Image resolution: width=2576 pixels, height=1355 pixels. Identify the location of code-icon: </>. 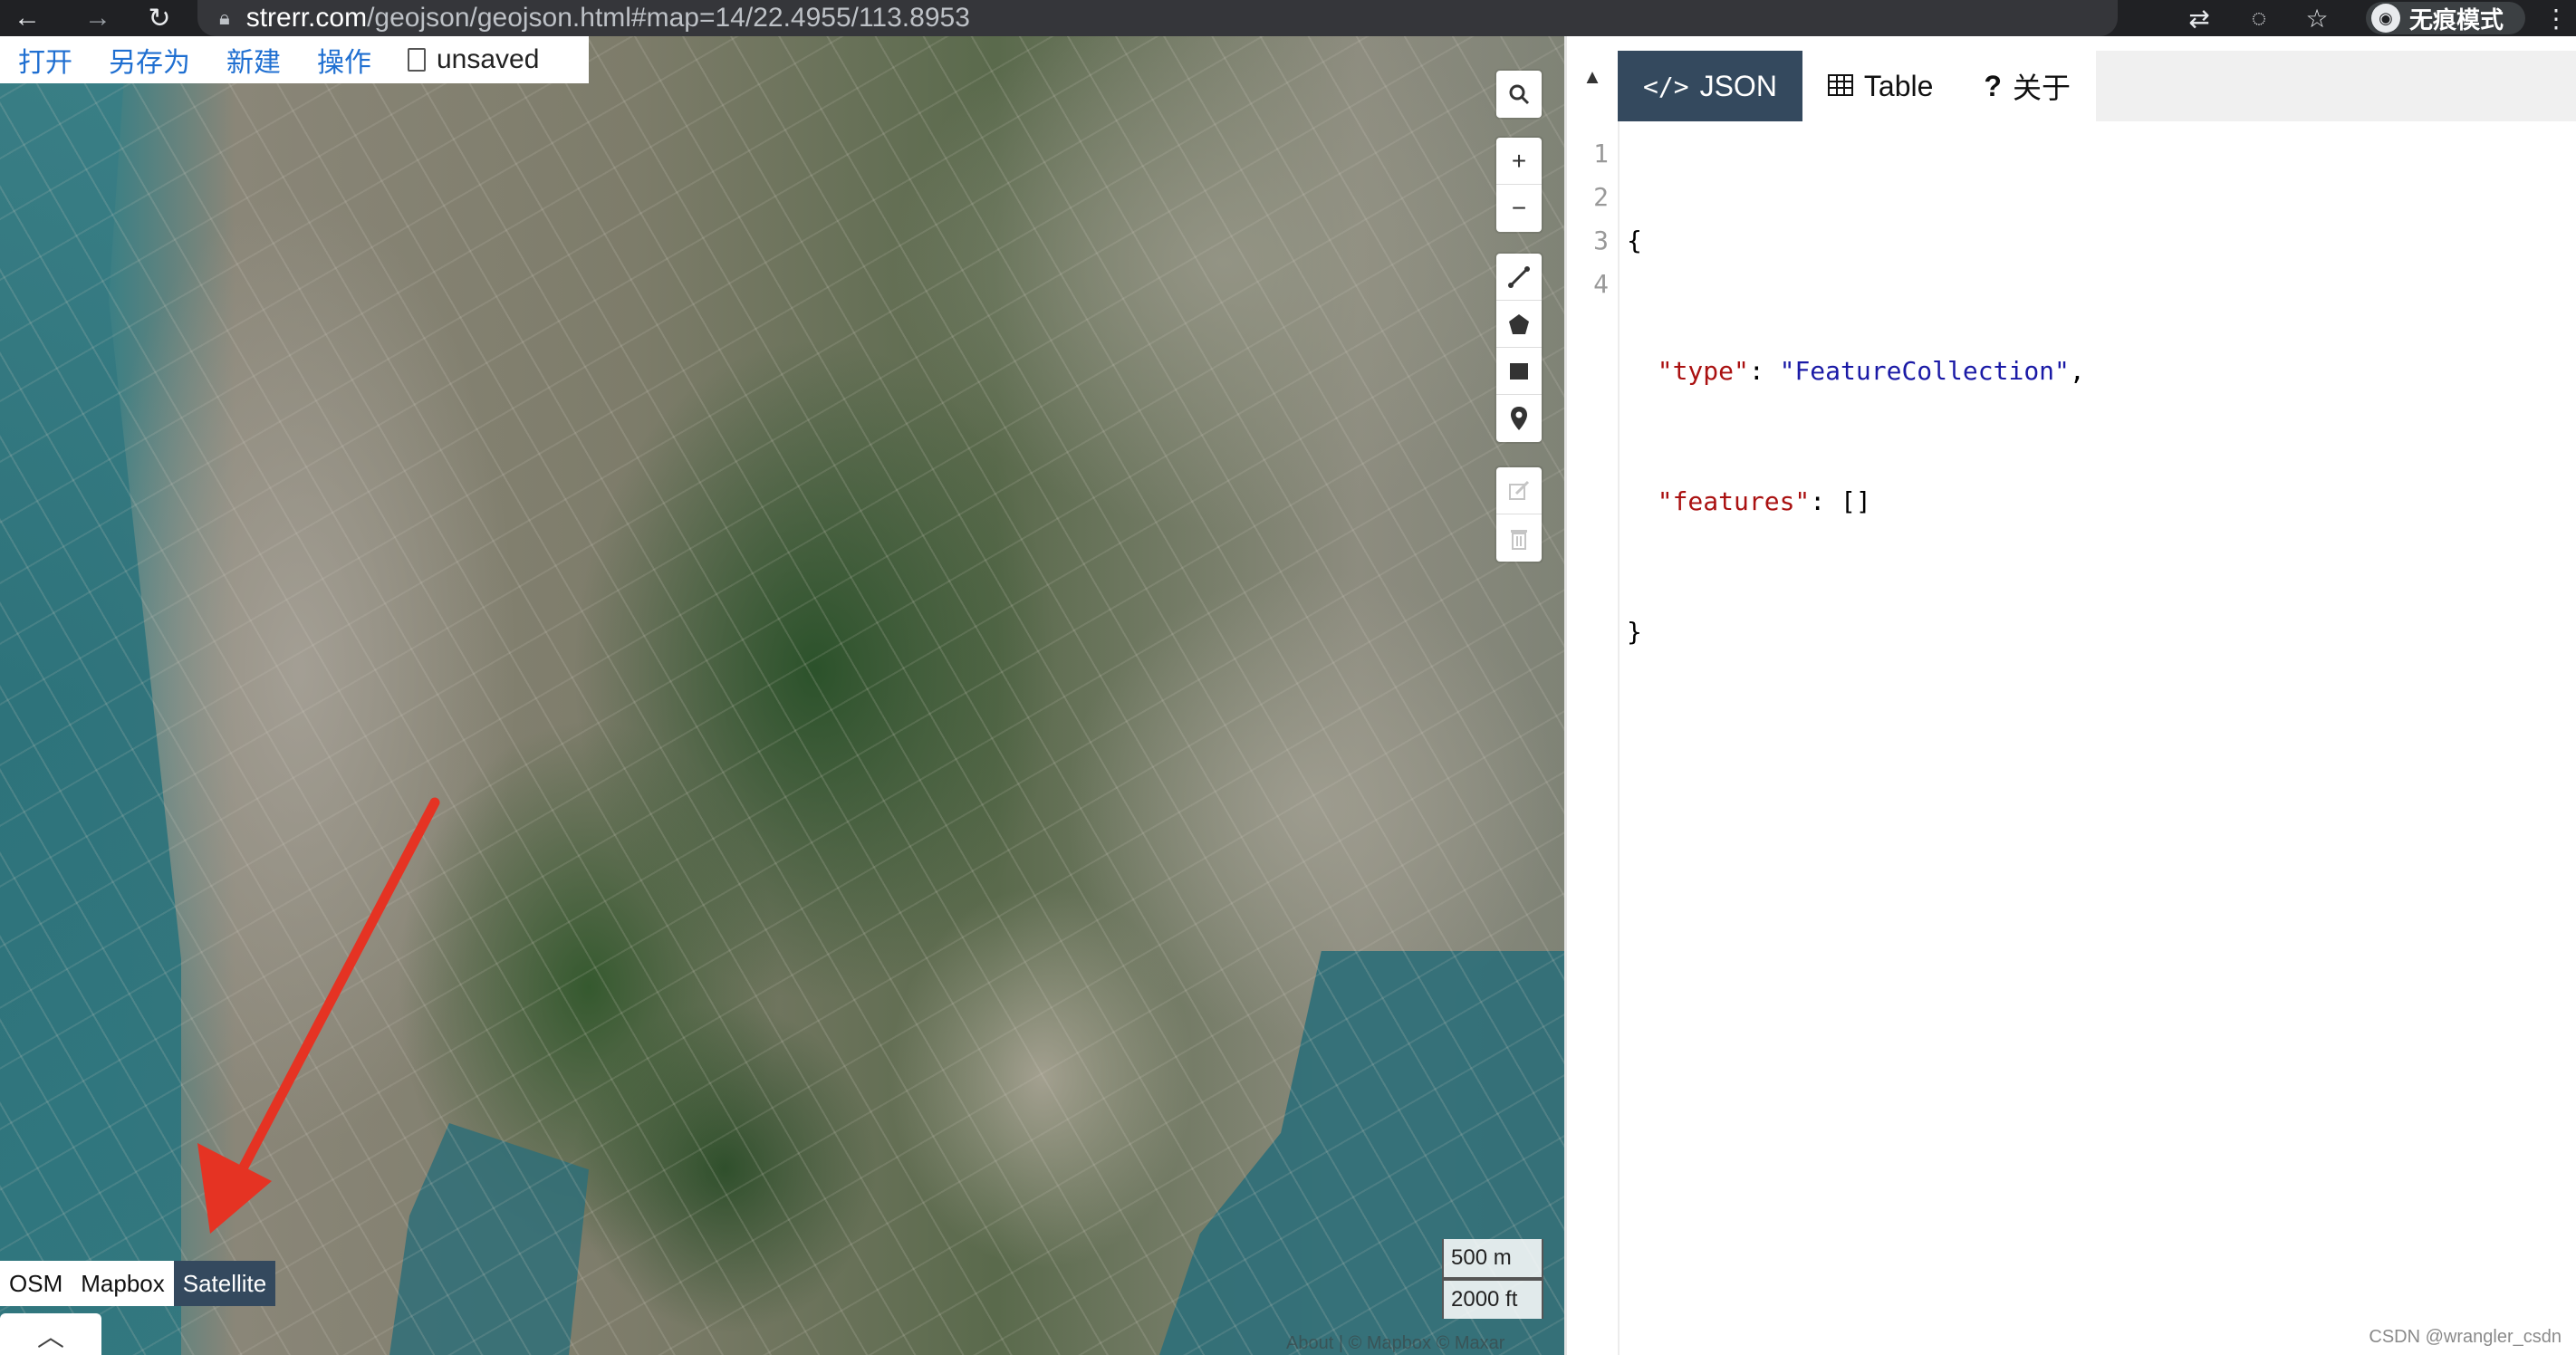
(1666, 86).